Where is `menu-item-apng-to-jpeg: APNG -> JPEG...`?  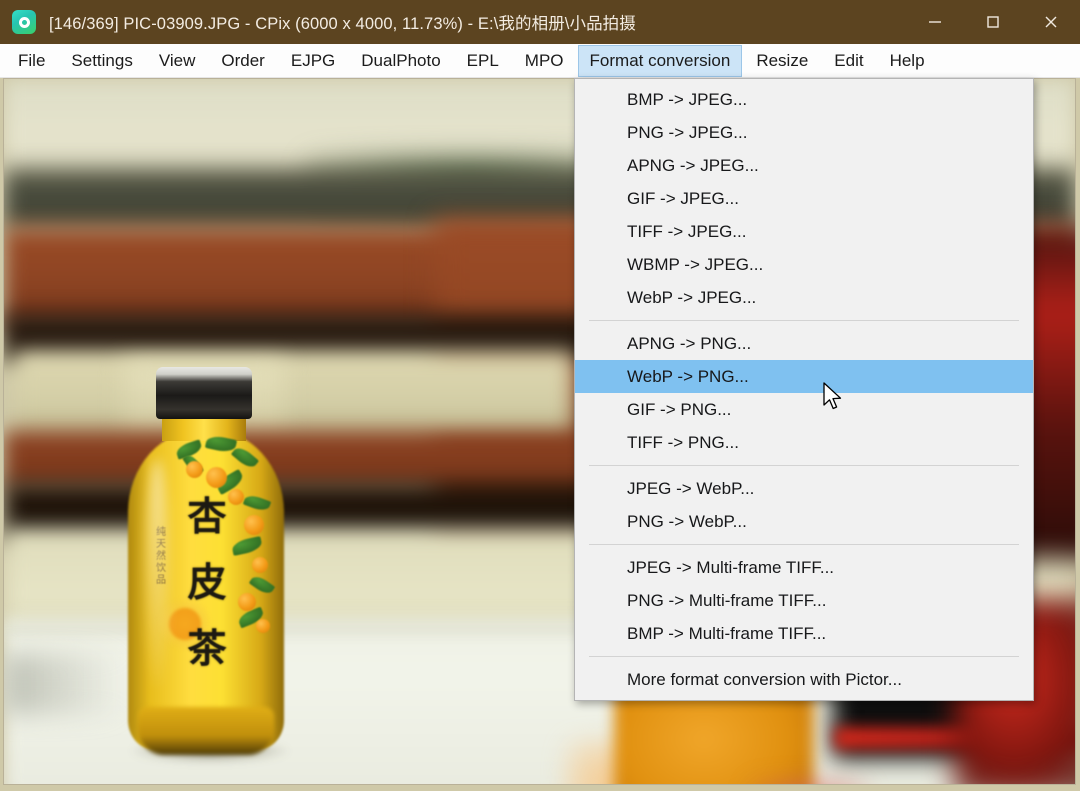
menu-item-apng-to-jpeg: APNG -> JPEG... is located at coordinates (804, 165).